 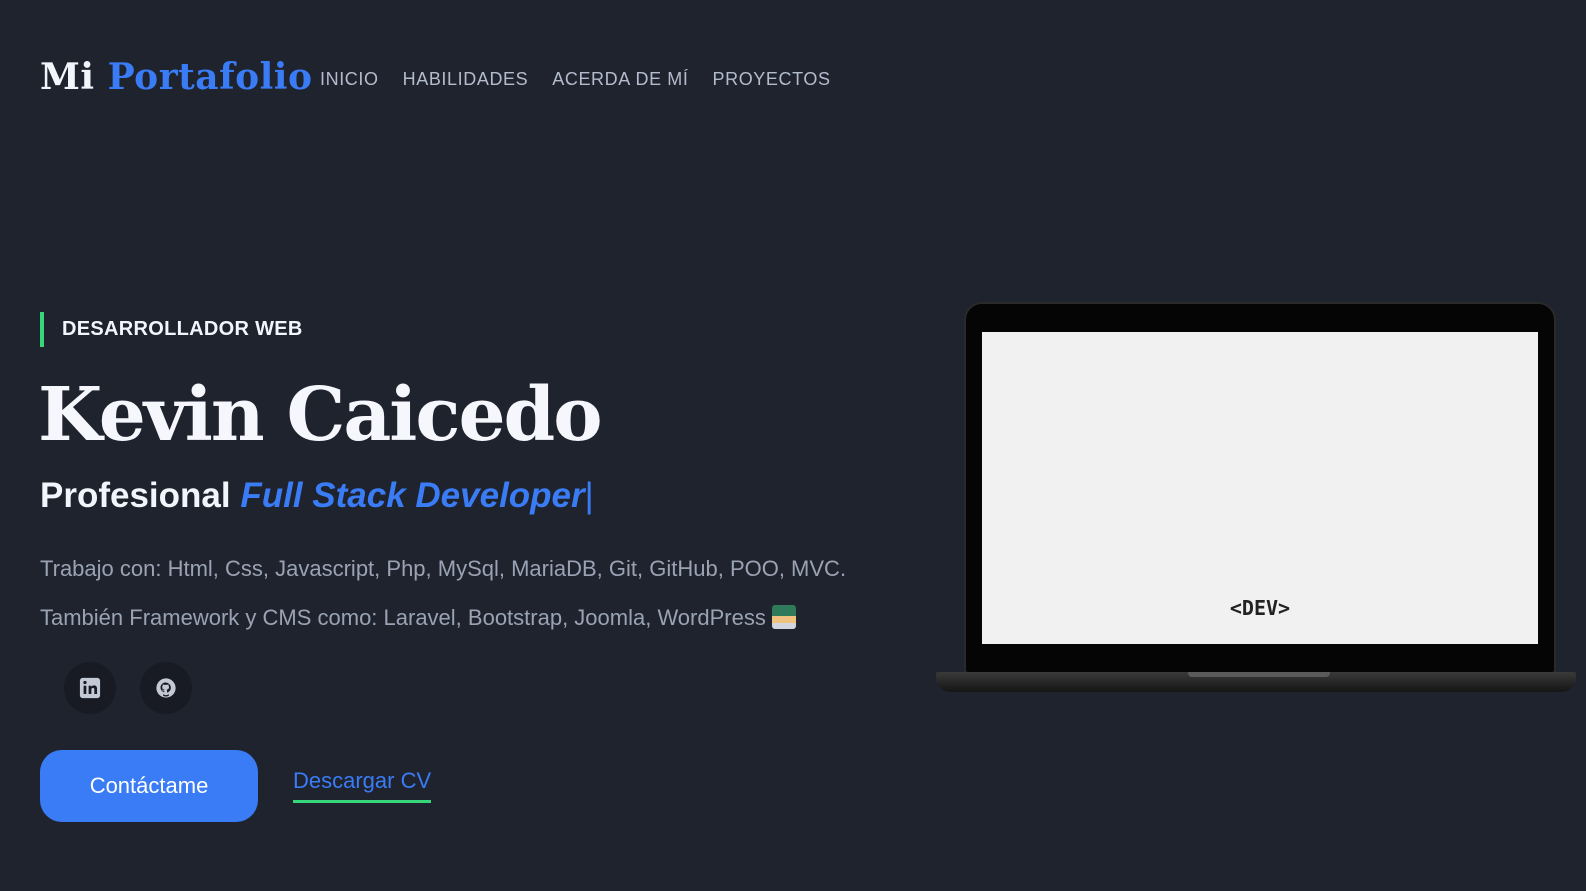 What do you see at coordinates (362, 785) in the screenshot?
I see `download-cv-link: Descargar CV` at bounding box center [362, 785].